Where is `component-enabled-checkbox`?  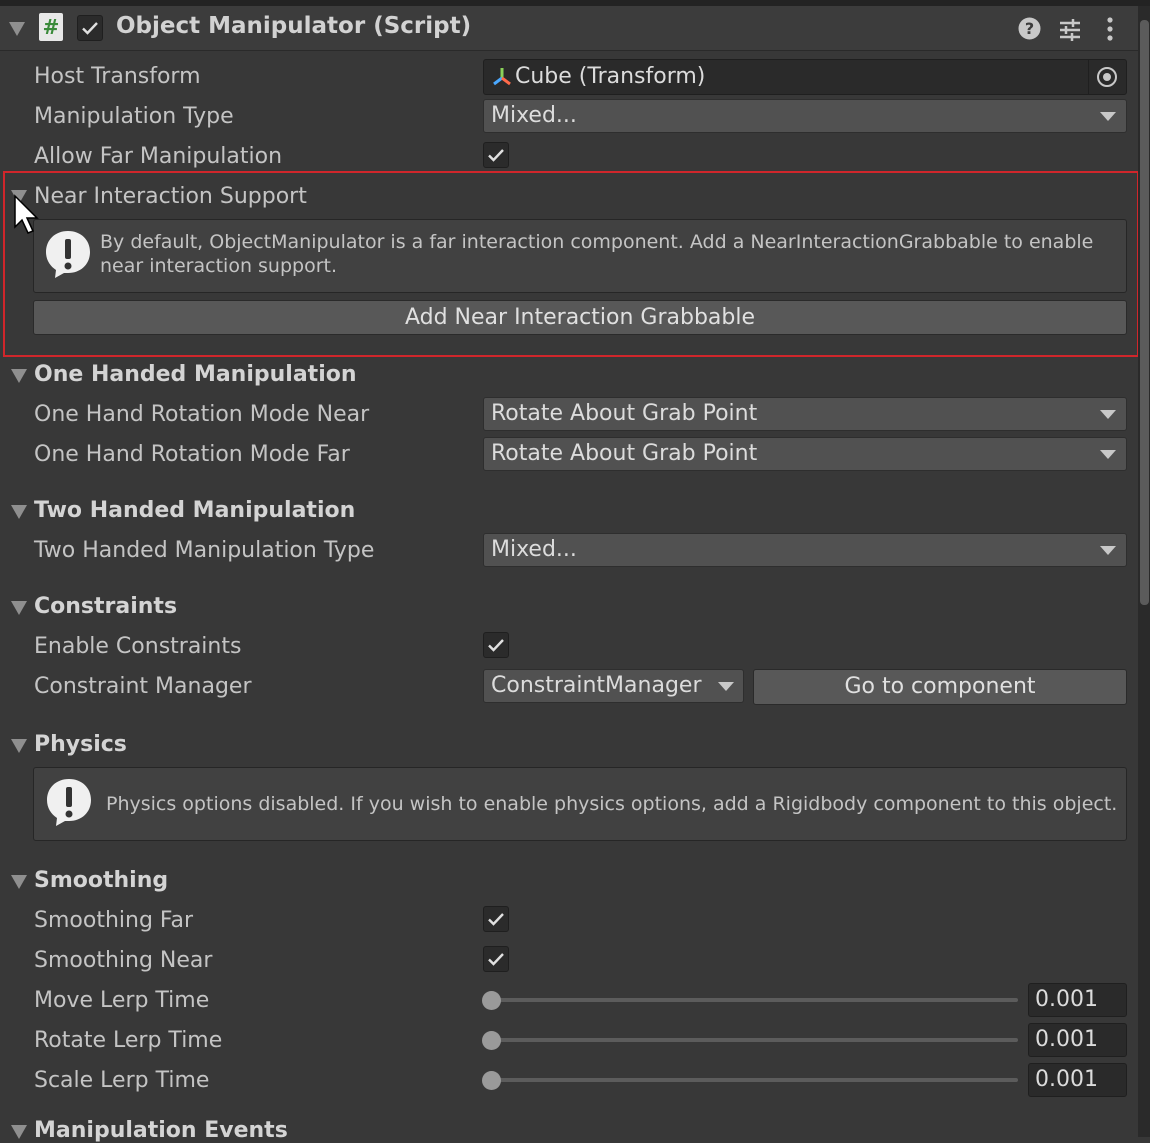 component-enabled-checkbox is located at coordinates (90, 28).